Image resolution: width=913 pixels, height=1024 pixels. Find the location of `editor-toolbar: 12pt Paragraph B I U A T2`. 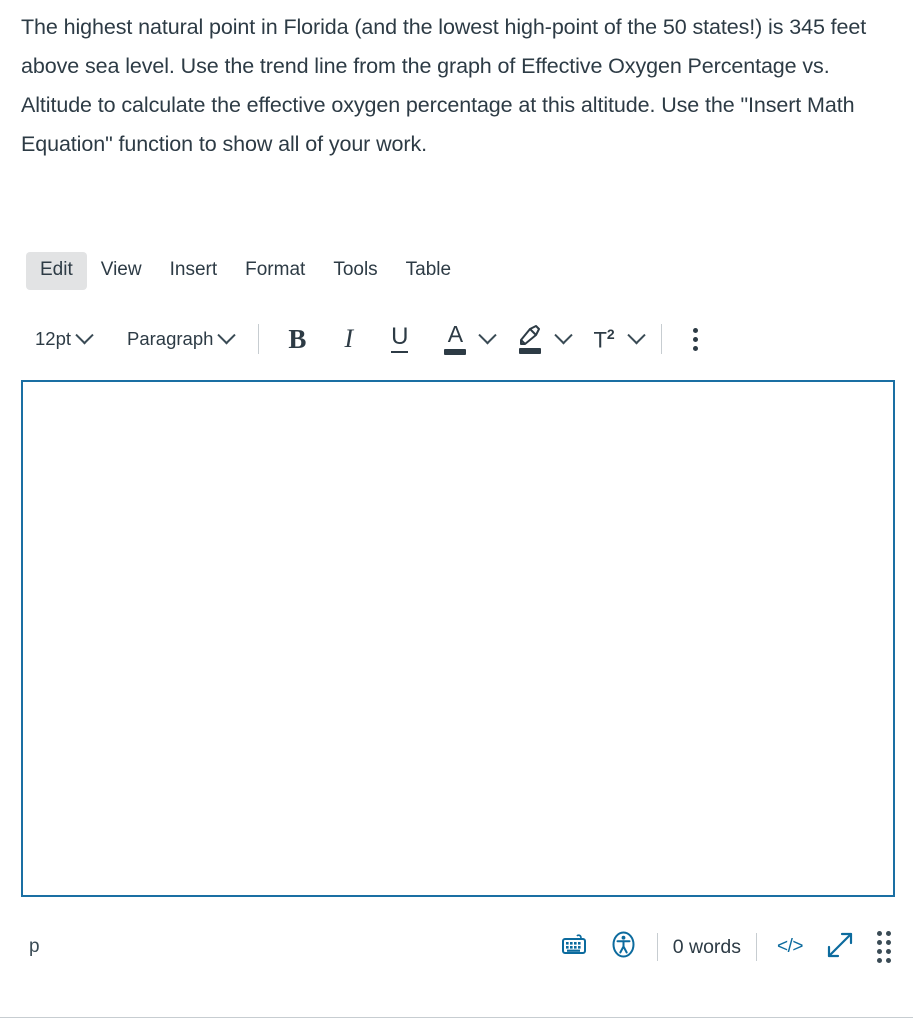

editor-toolbar: 12pt Paragraph B I U A T2 is located at coordinates (456, 339).